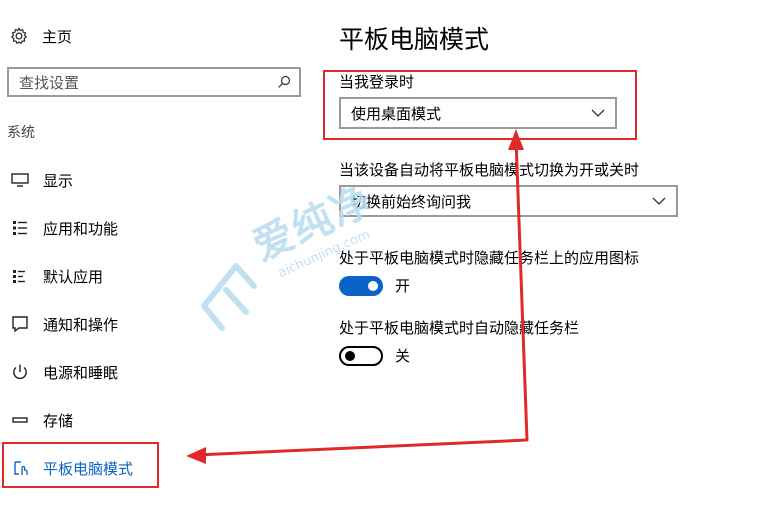 The width and height of the screenshot is (765, 508). I want to click on annotation-arrowhead-left, so click(196, 455).